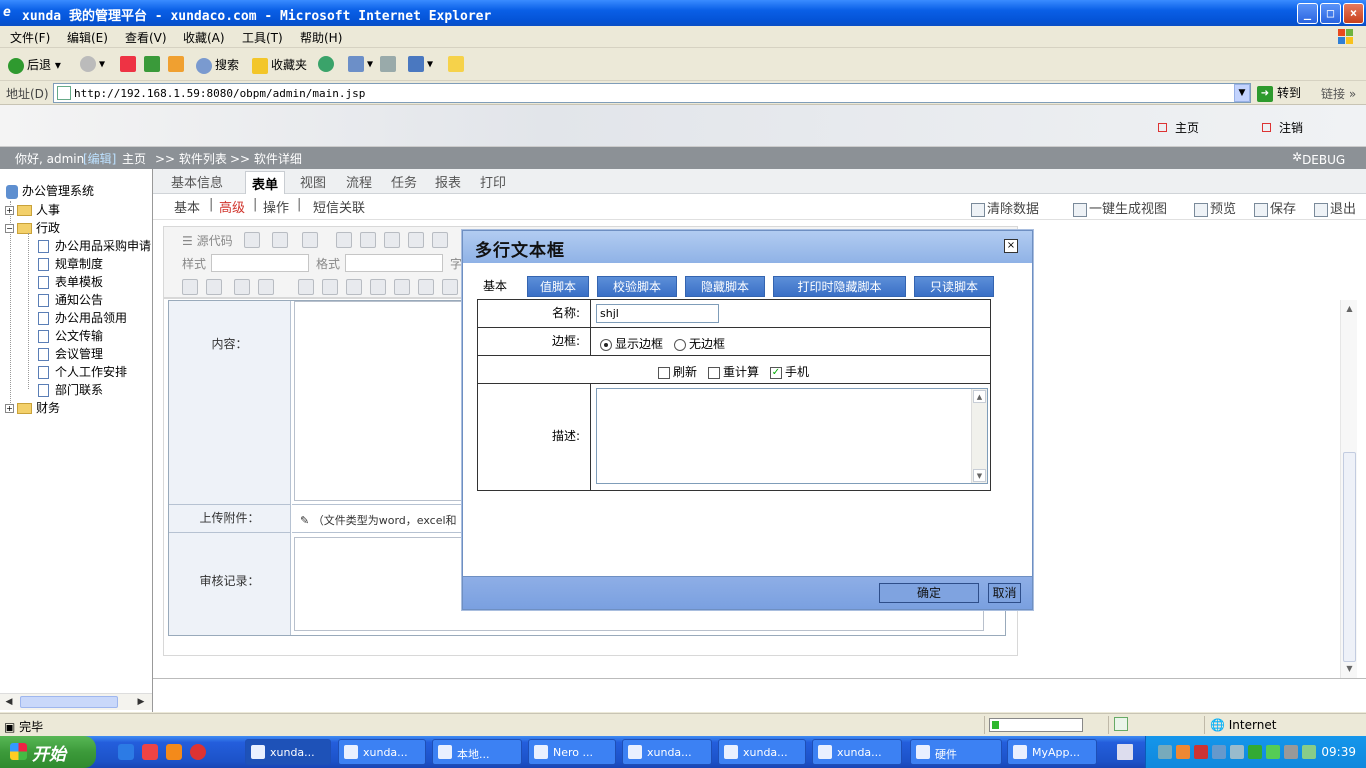 The width and height of the screenshot is (1366, 768). Describe the element at coordinates (1338, 93) in the screenshot. I see `links-button: 链接 »` at that location.